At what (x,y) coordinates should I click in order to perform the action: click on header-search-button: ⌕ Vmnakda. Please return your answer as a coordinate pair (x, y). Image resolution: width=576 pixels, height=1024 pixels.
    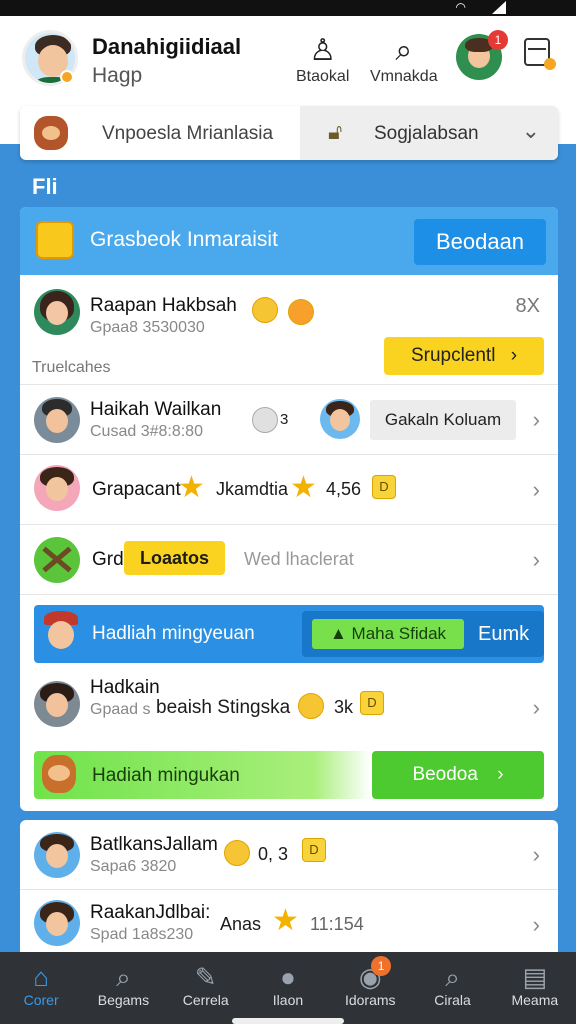
    Looking at the image, I should click on (404, 60).